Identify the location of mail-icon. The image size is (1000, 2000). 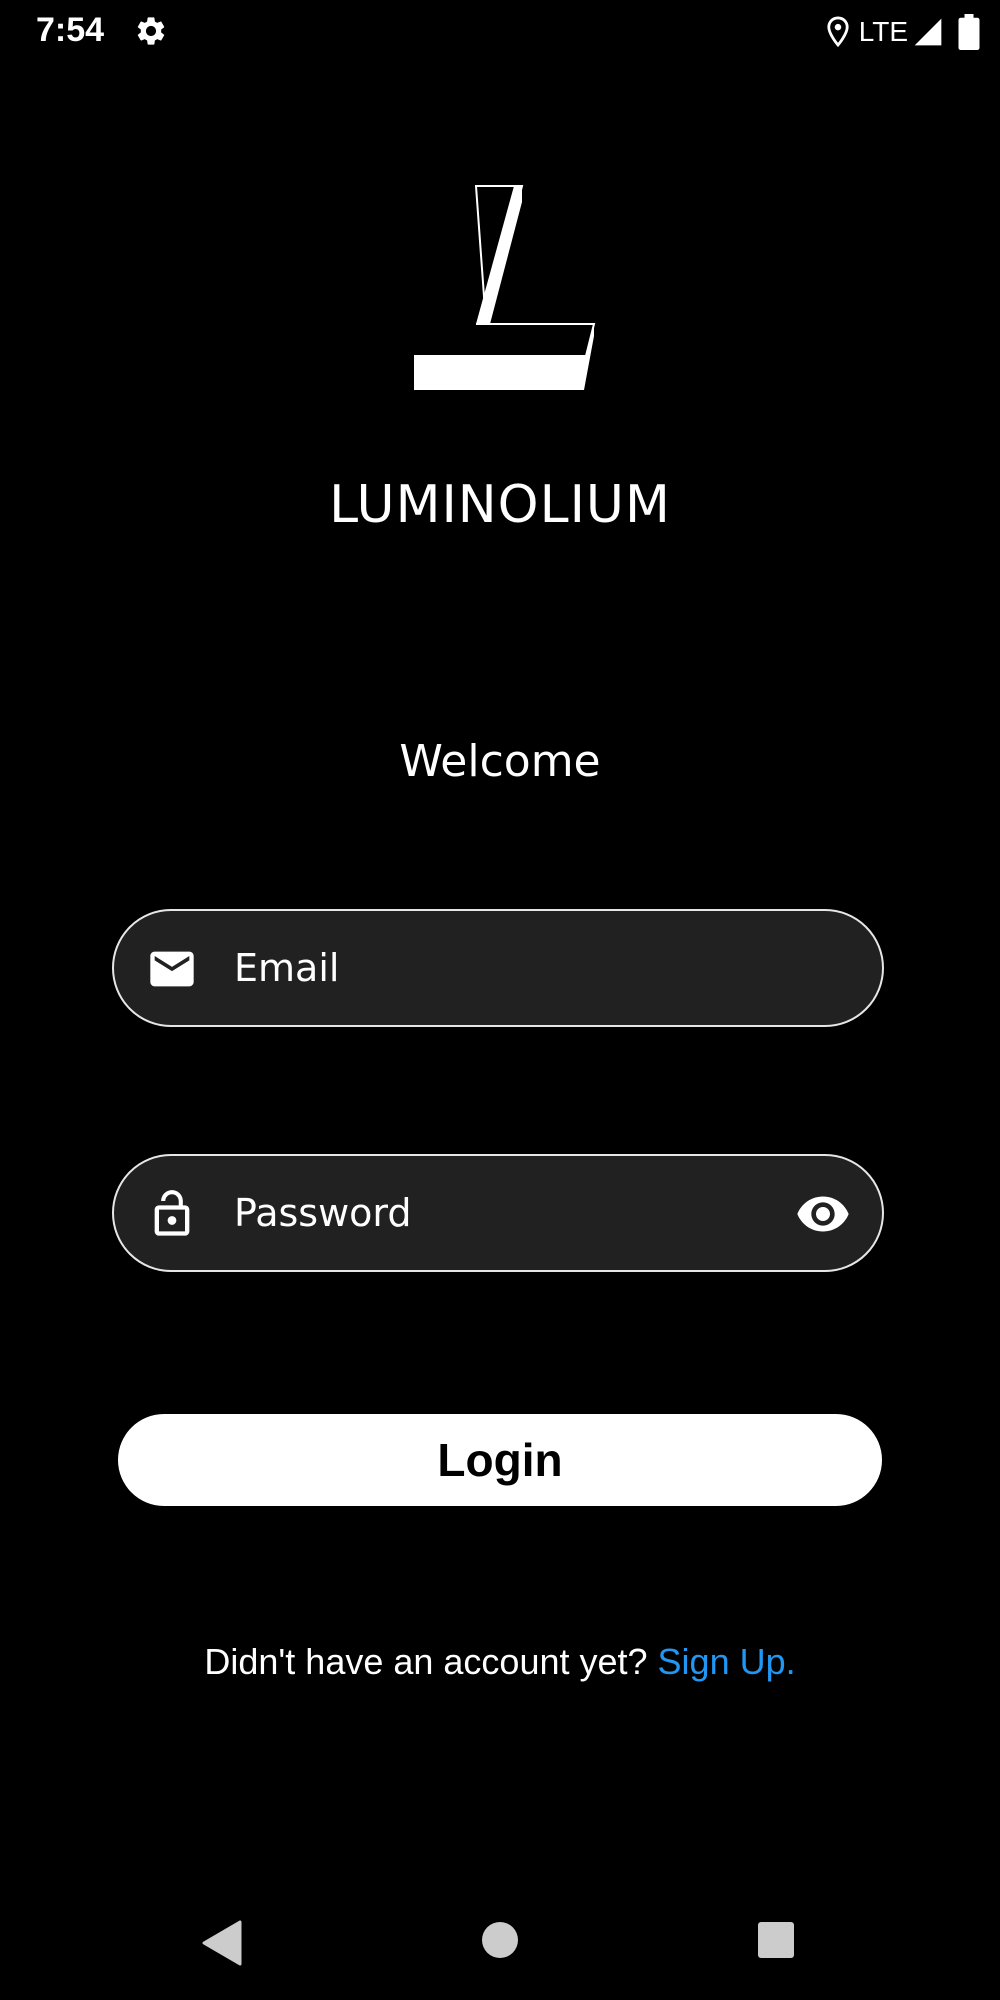
(172, 969).